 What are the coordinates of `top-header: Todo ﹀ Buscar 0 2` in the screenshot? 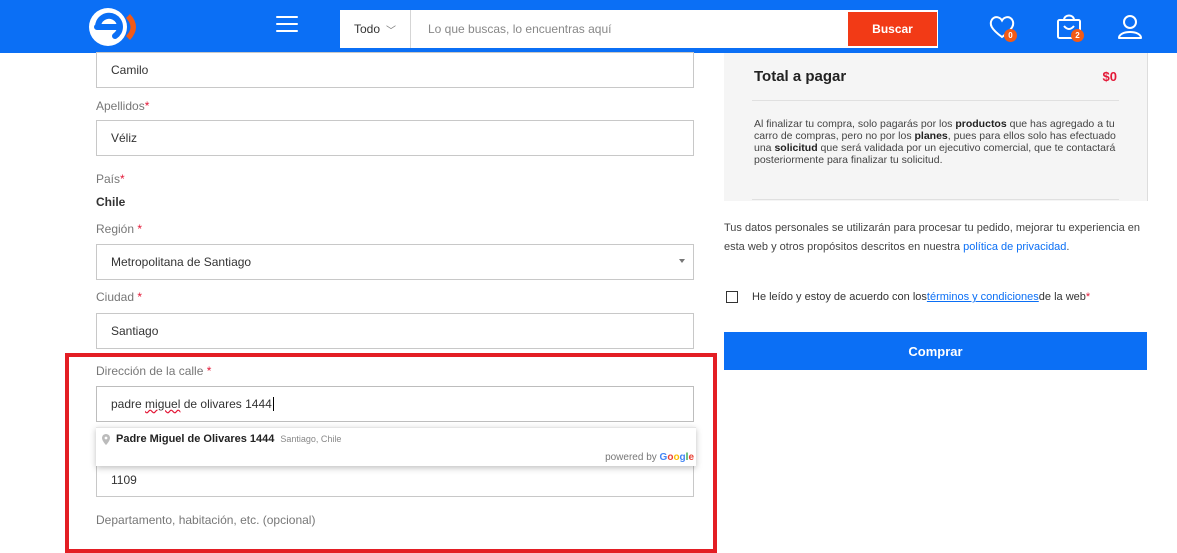 It's located at (588, 26).